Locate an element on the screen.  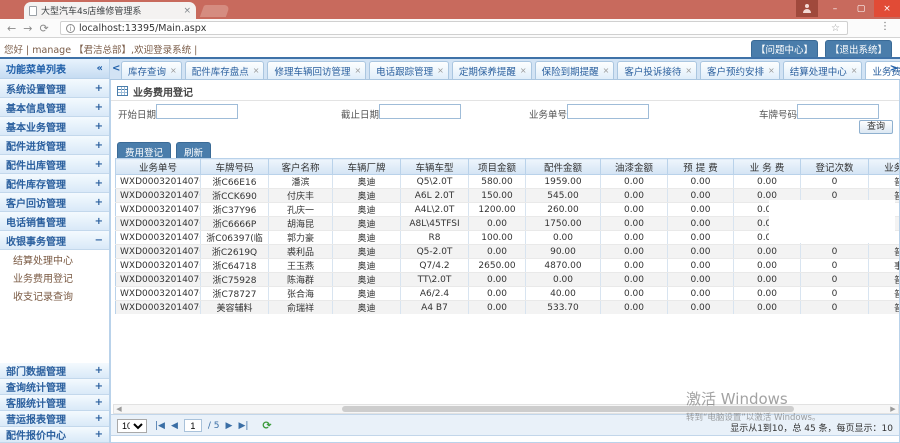
sidebar-subitem-2: 收支记录查询 is located at coordinates (54, 295).